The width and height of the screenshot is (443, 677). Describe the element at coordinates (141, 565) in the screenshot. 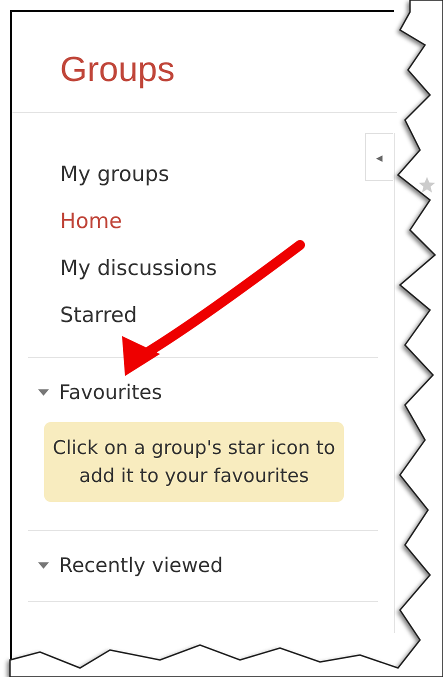

I see `section-heading: Recently viewed` at that location.